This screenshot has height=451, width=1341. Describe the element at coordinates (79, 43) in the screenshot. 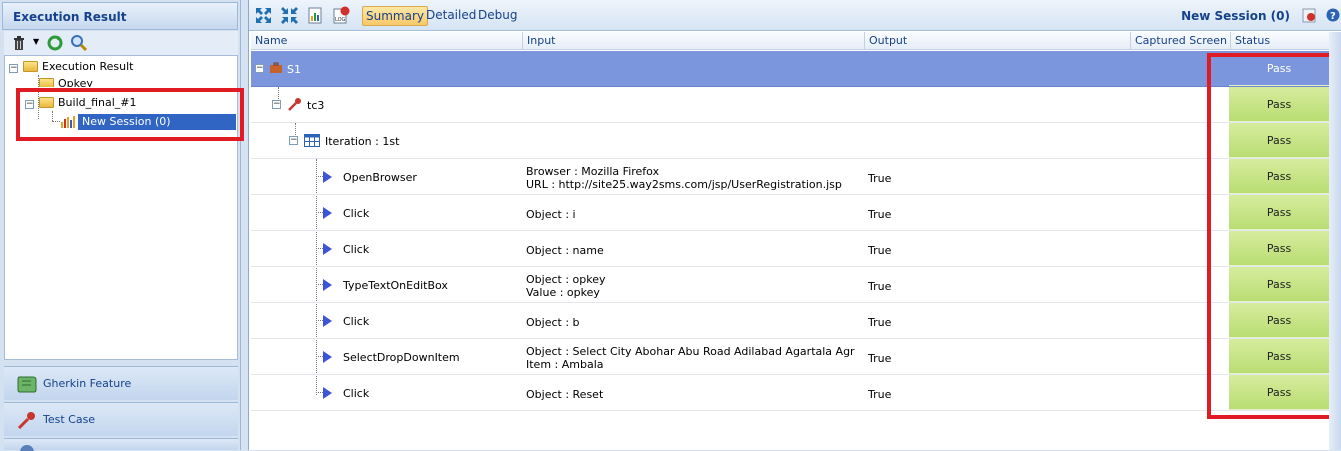

I see `search-icon` at that location.